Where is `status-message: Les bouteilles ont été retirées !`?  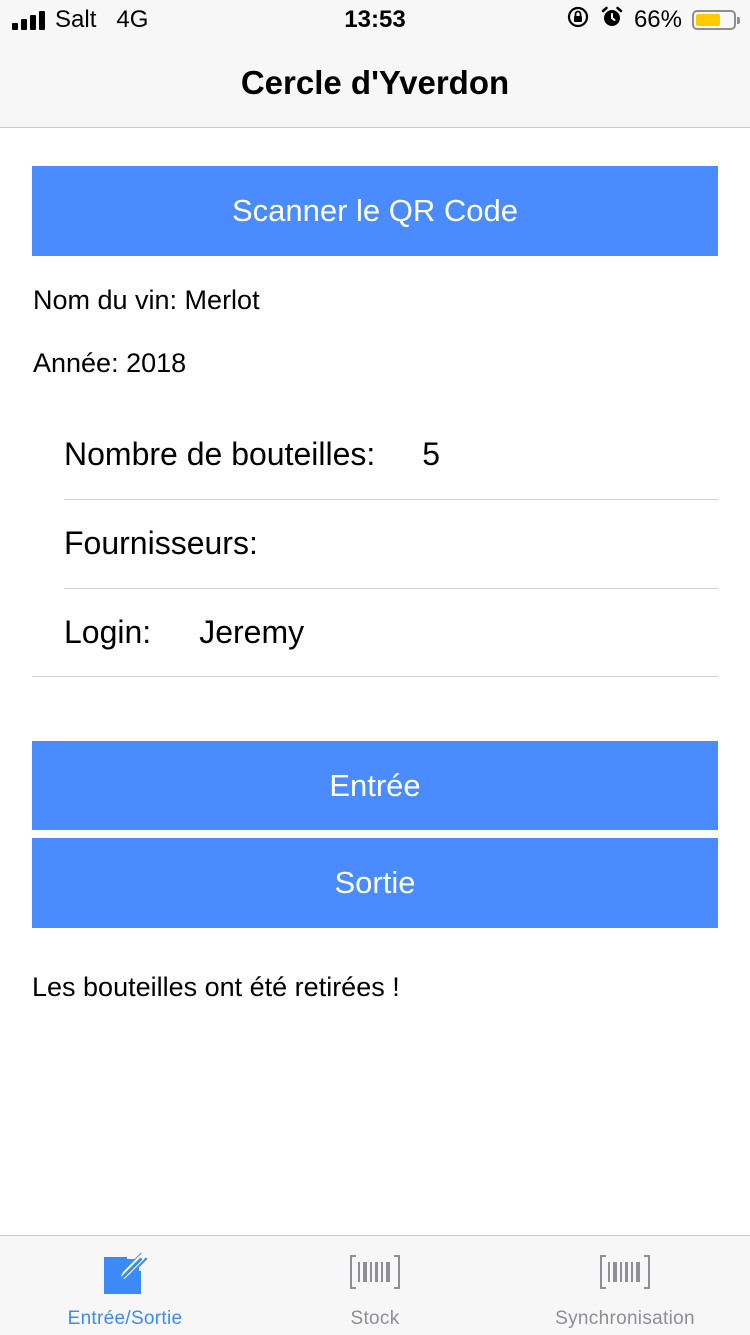
status-message: Les bouteilles ont été retirées ! is located at coordinates (216, 987).